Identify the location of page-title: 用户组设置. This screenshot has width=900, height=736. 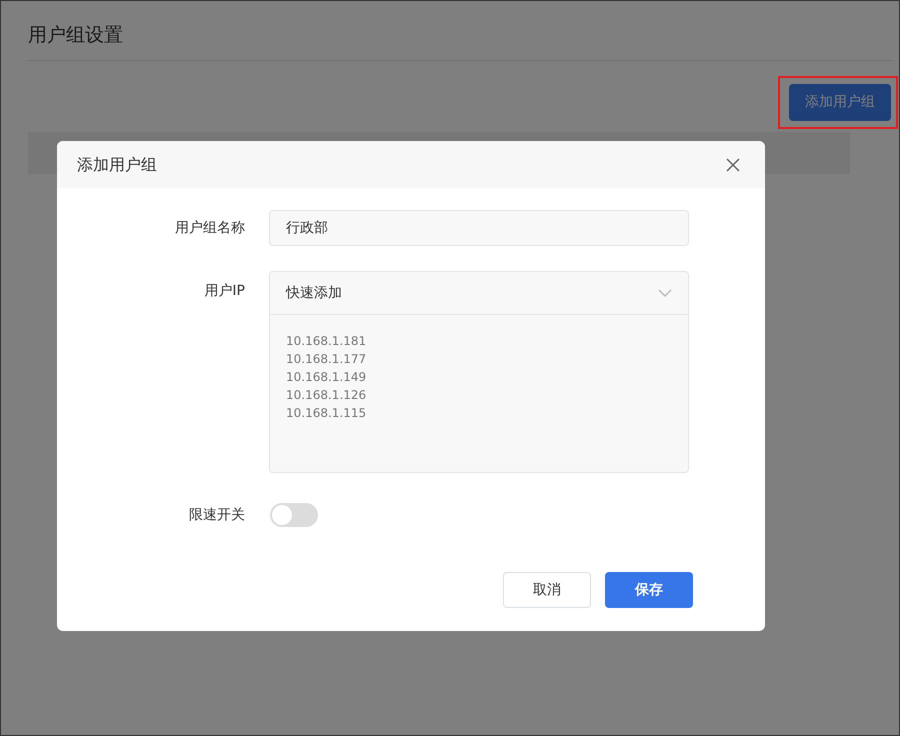
(75, 40).